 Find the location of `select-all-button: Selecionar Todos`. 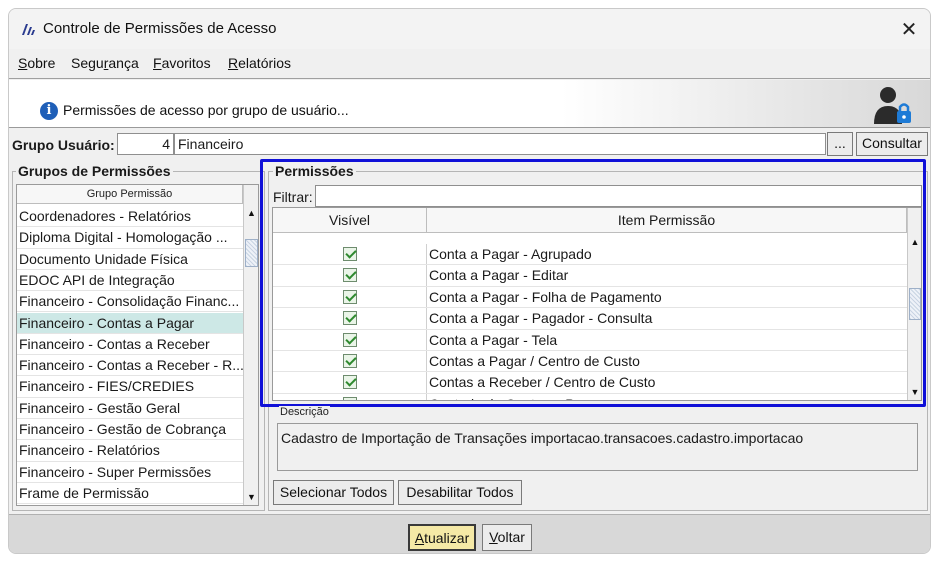

select-all-button: Selecionar Todos is located at coordinates (333, 492).